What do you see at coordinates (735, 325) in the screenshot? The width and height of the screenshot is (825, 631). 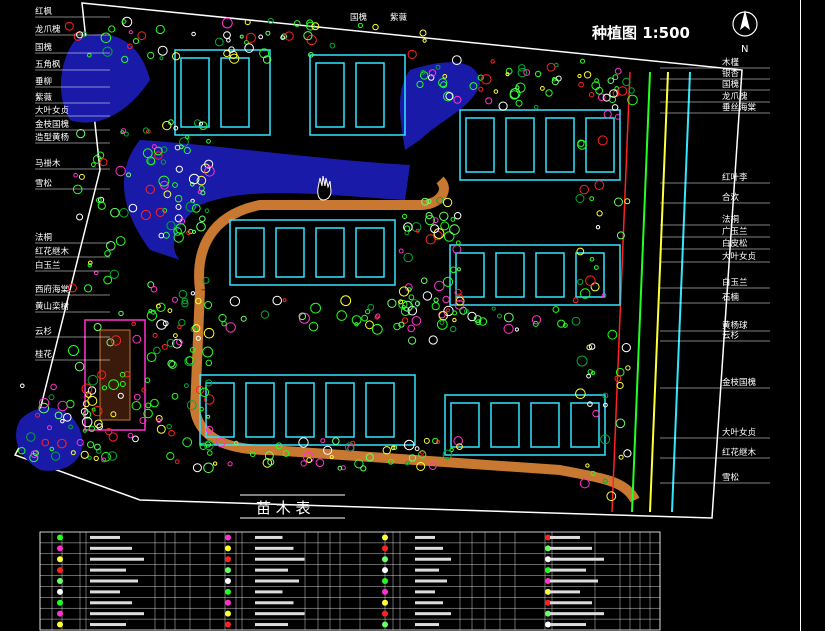 I see `plant-label-right: 黄杨球` at bounding box center [735, 325].